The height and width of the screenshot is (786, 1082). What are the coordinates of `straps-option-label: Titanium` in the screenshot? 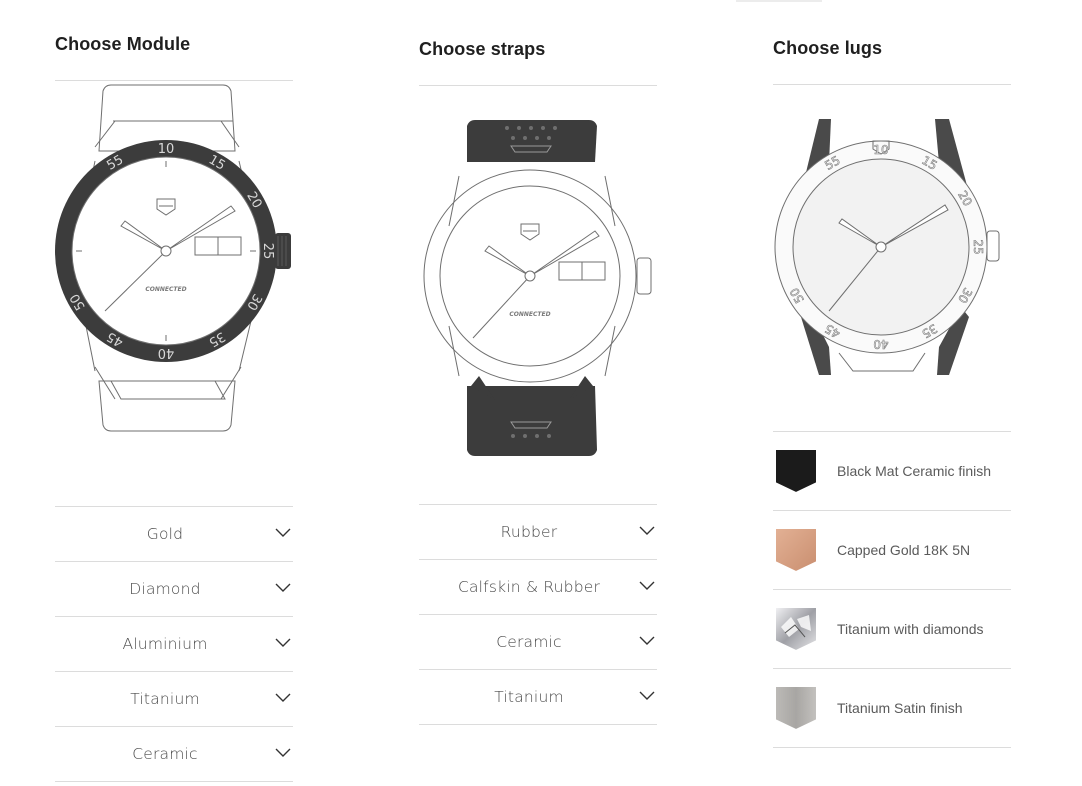 It's located at (529, 697).